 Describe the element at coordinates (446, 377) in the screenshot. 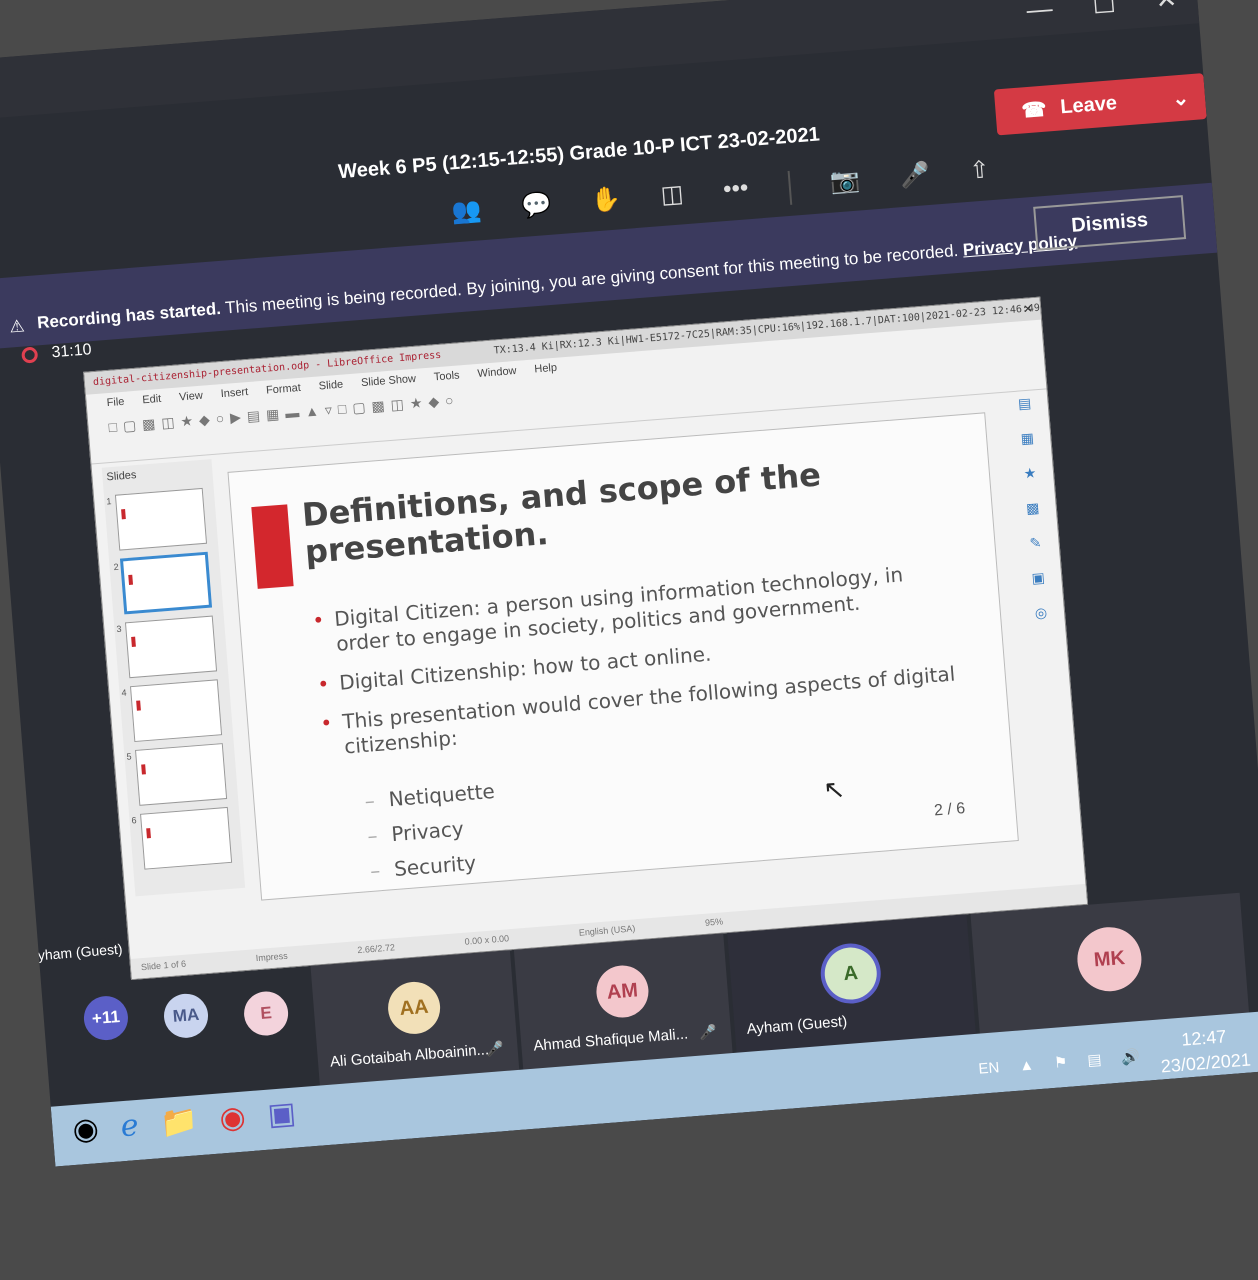

I see `menu-tools: Tools` at that location.